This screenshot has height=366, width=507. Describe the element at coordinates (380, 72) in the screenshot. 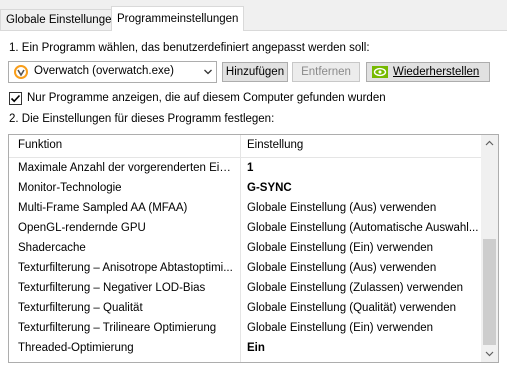

I see `nvidia-logo-icon` at that location.